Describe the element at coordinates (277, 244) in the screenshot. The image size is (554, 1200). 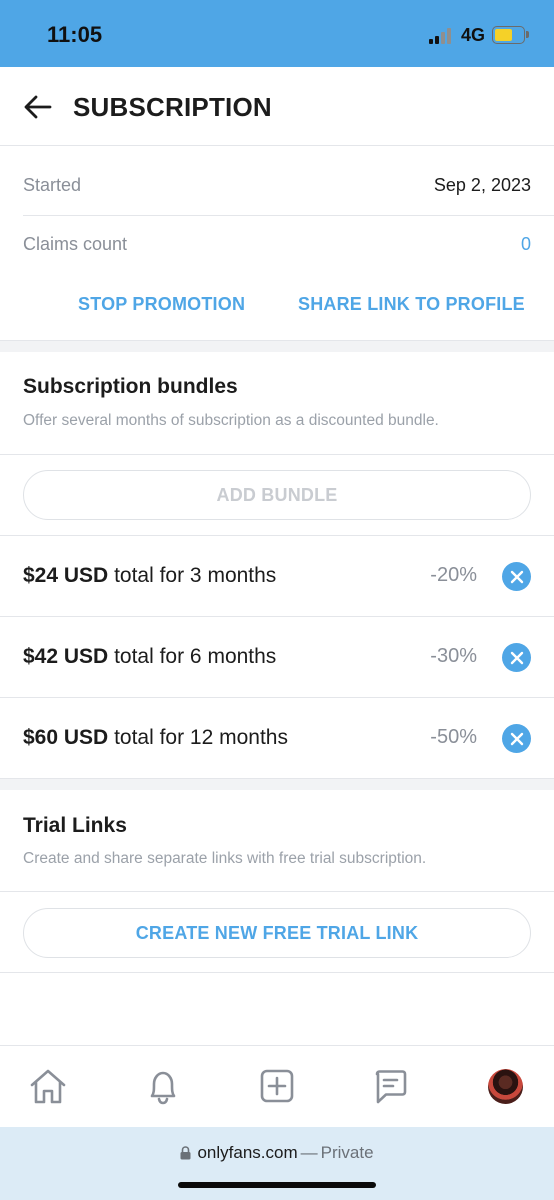
I see `claims-row: Claims count 0` at that location.